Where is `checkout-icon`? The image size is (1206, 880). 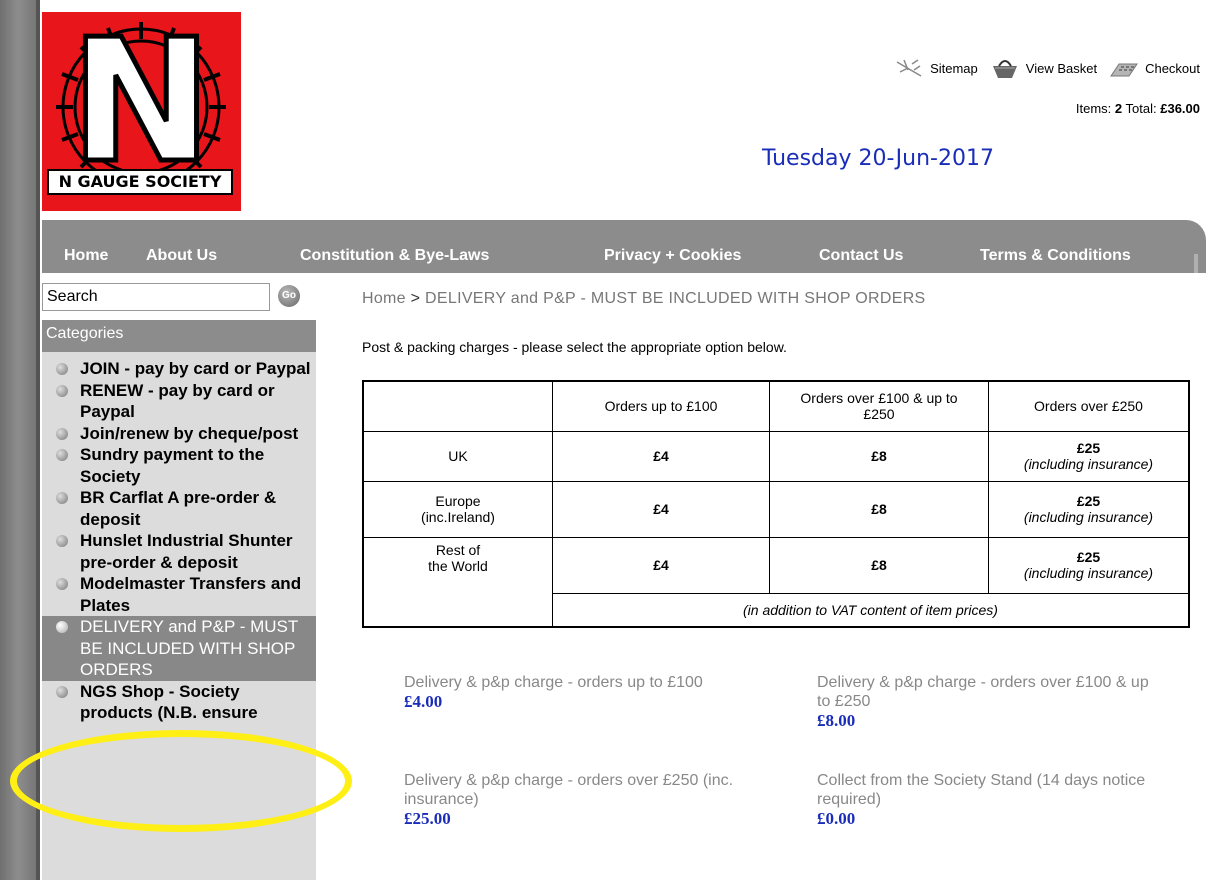
checkout-icon is located at coordinates (1124, 70).